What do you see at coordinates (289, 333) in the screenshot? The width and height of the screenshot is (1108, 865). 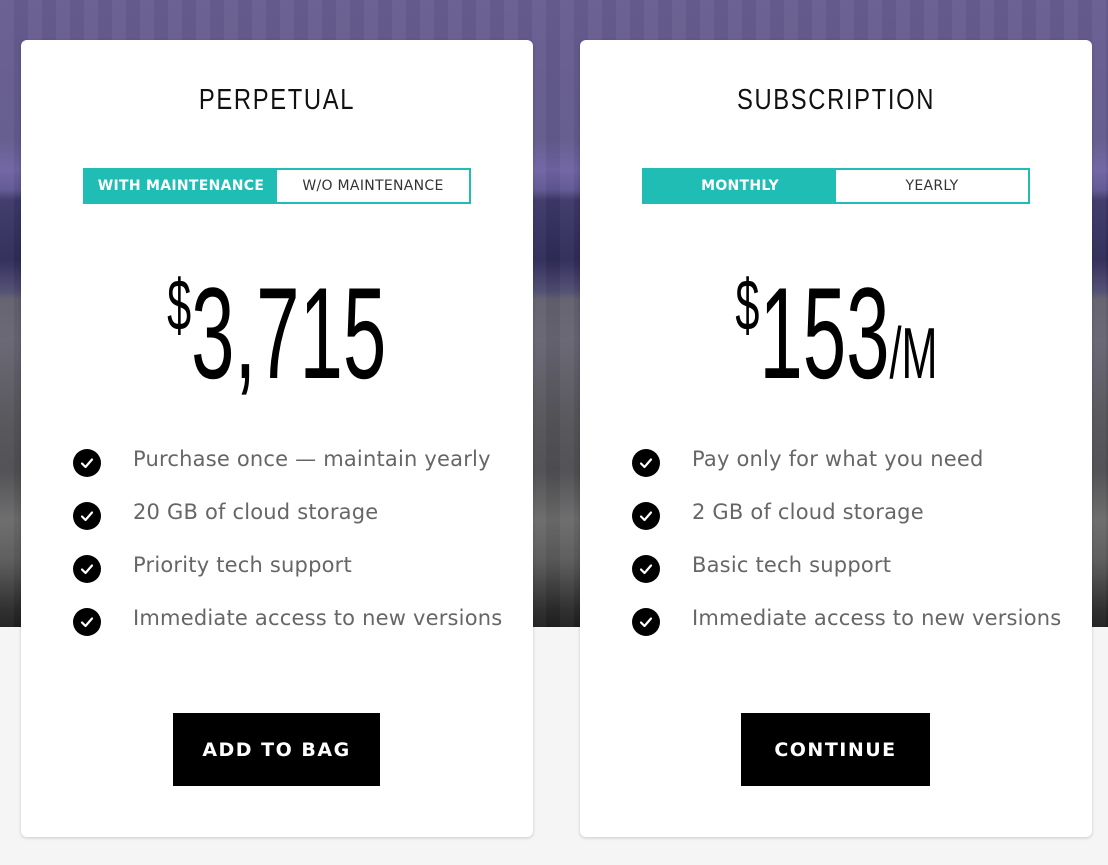 I see `price-amount: 3,715` at bounding box center [289, 333].